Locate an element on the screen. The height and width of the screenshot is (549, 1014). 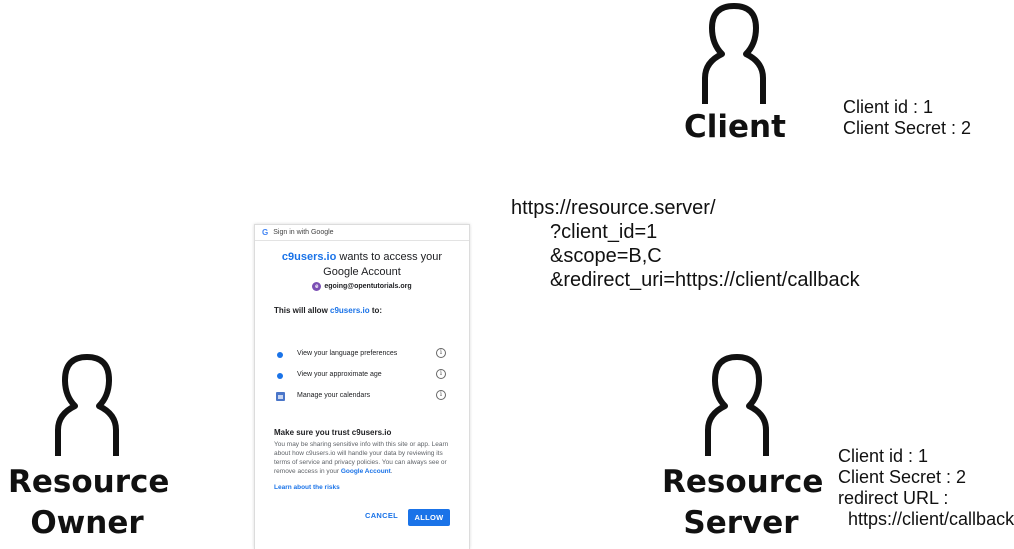
server-client-secret-text: Client Secret : 2 is located at coordinates (902, 477).